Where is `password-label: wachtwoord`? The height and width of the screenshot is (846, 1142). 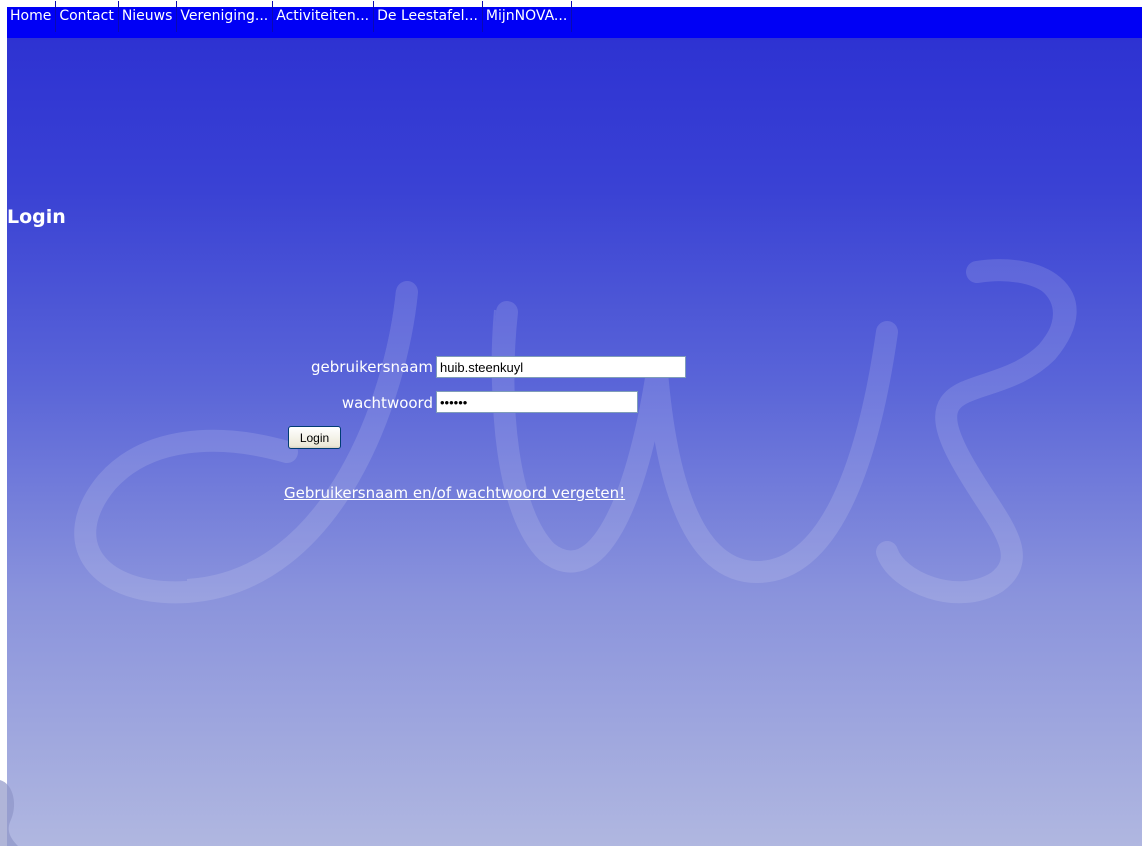
password-label: wachtwoord is located at coordinates (387, 403).